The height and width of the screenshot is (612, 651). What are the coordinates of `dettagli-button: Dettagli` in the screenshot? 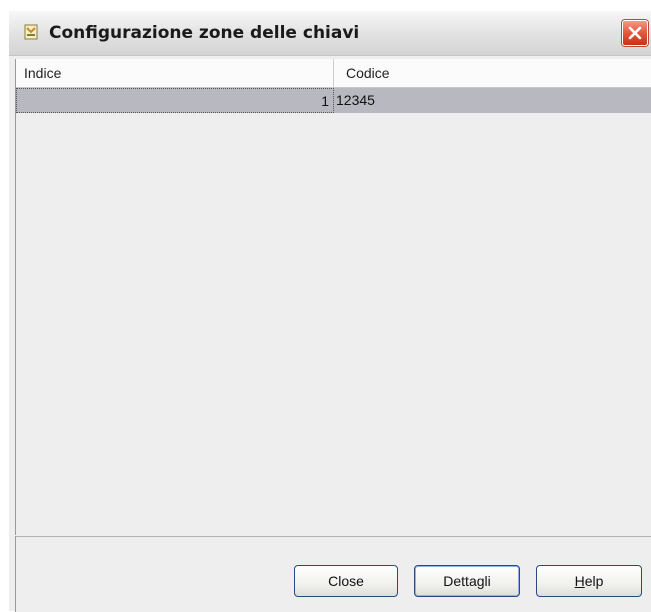 It's located at (467, 581).